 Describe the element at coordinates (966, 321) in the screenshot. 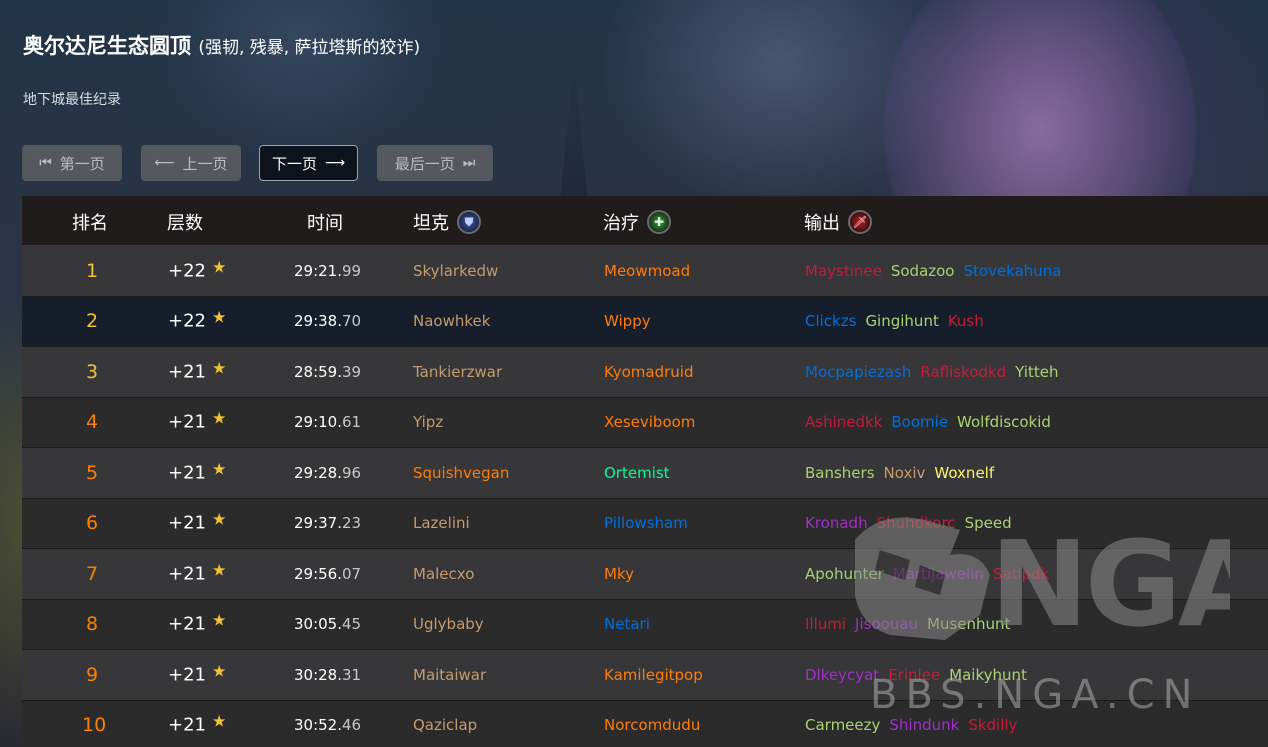

I see `dps-player-link: Kush` at that location.